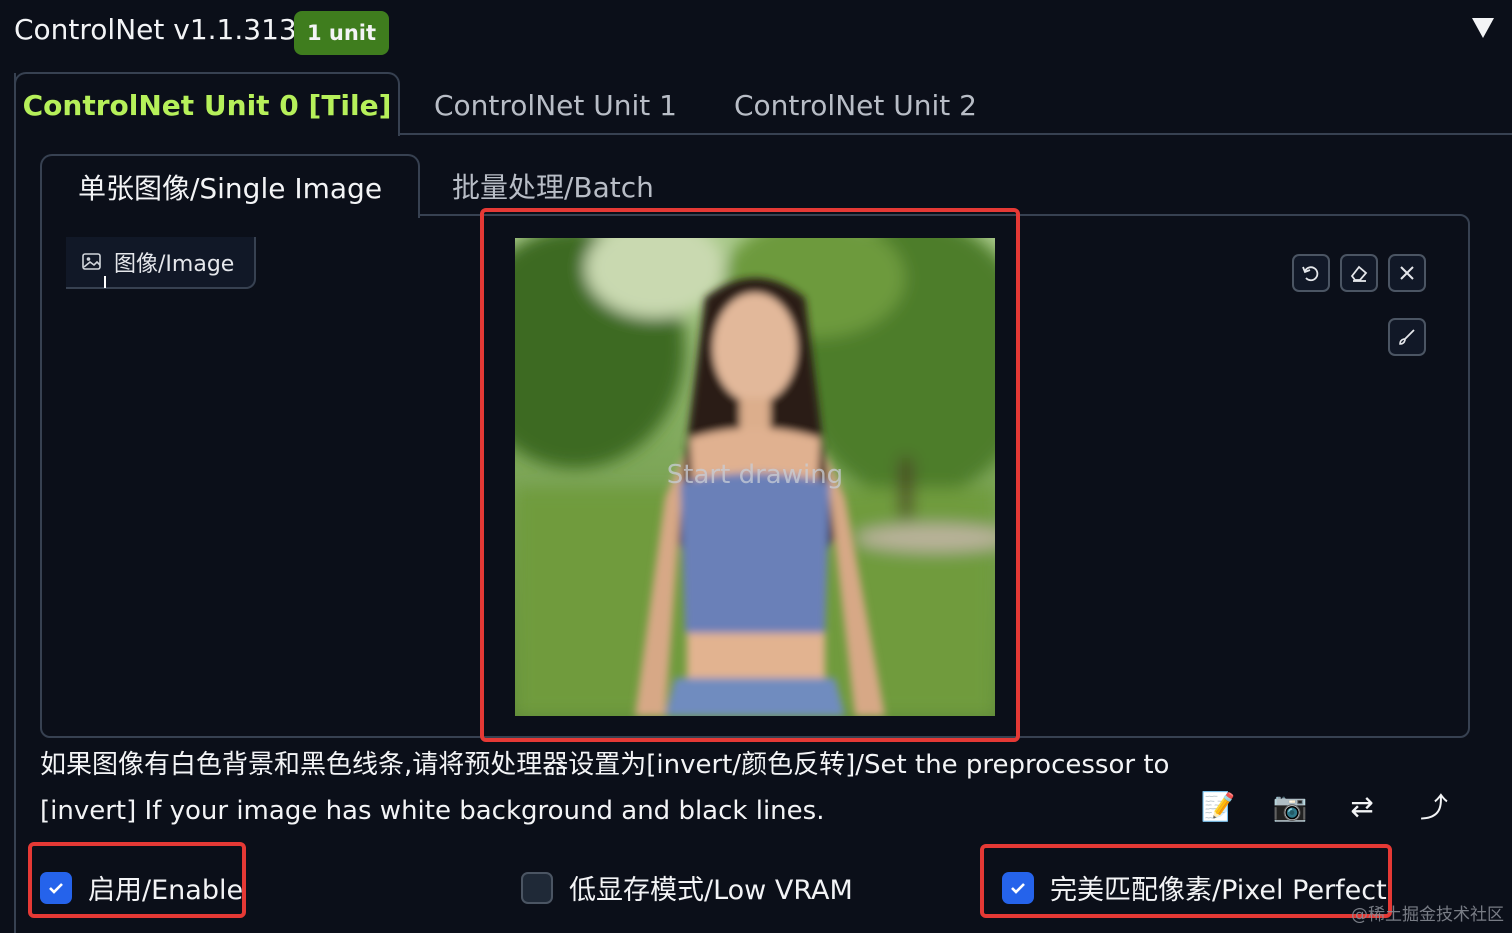  I want to click on undo-icon, so click(1310, 274).